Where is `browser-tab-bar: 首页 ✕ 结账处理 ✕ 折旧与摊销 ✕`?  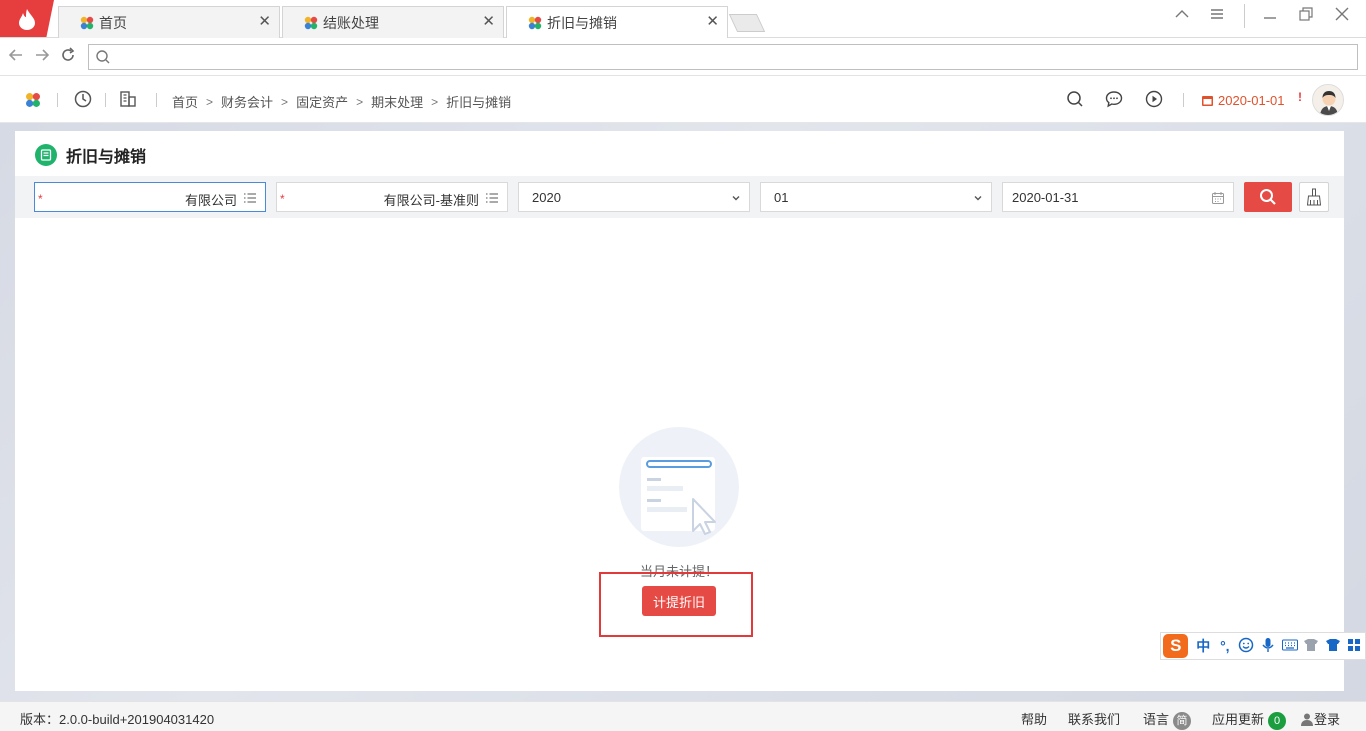 browser-tab-bar: 首页 ✕ 结账处理 ✕ 折旧与摊销 ✕ is located at coordinates (683, 19).